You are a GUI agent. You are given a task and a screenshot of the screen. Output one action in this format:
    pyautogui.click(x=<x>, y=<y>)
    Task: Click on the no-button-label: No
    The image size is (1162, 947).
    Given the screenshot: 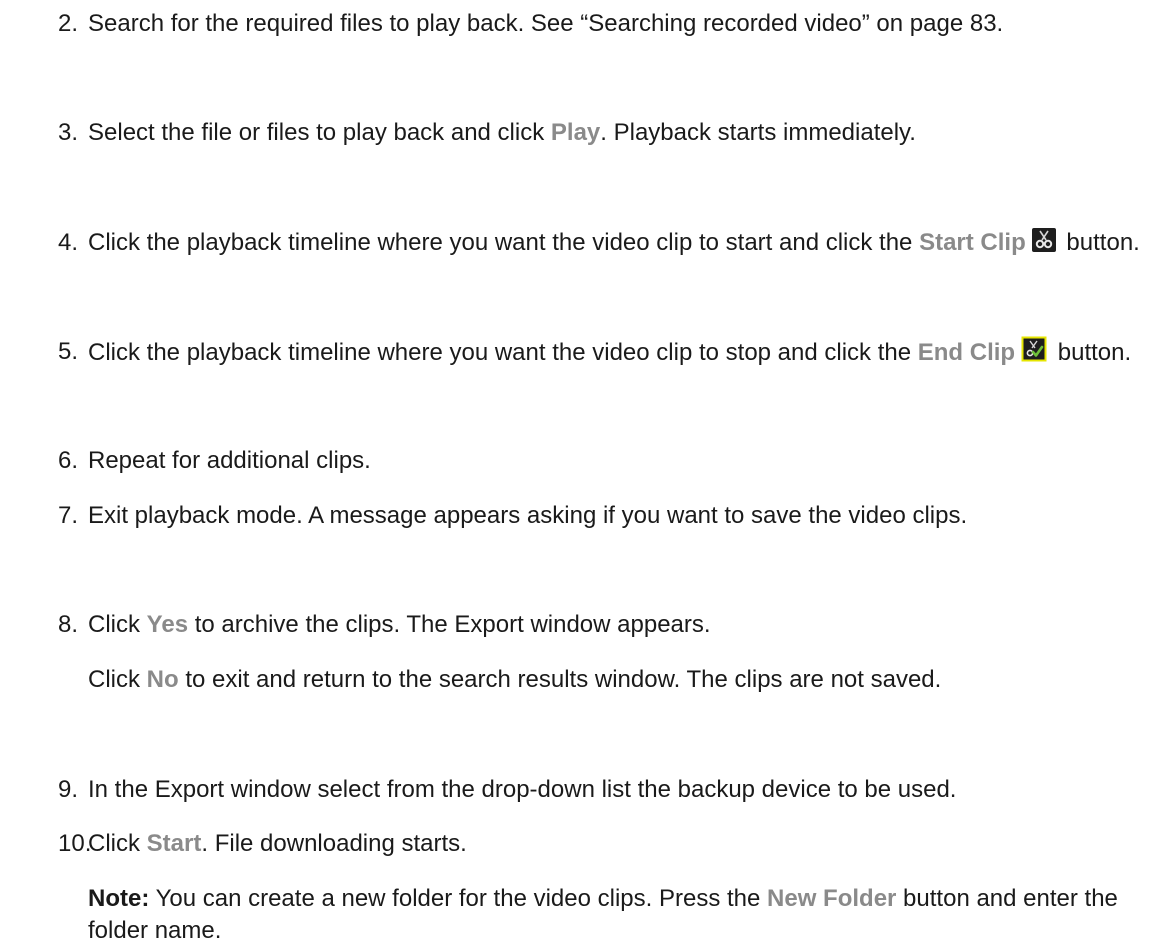 What is the action you would take?
    pyautogui.click(x=162, y=679)
    